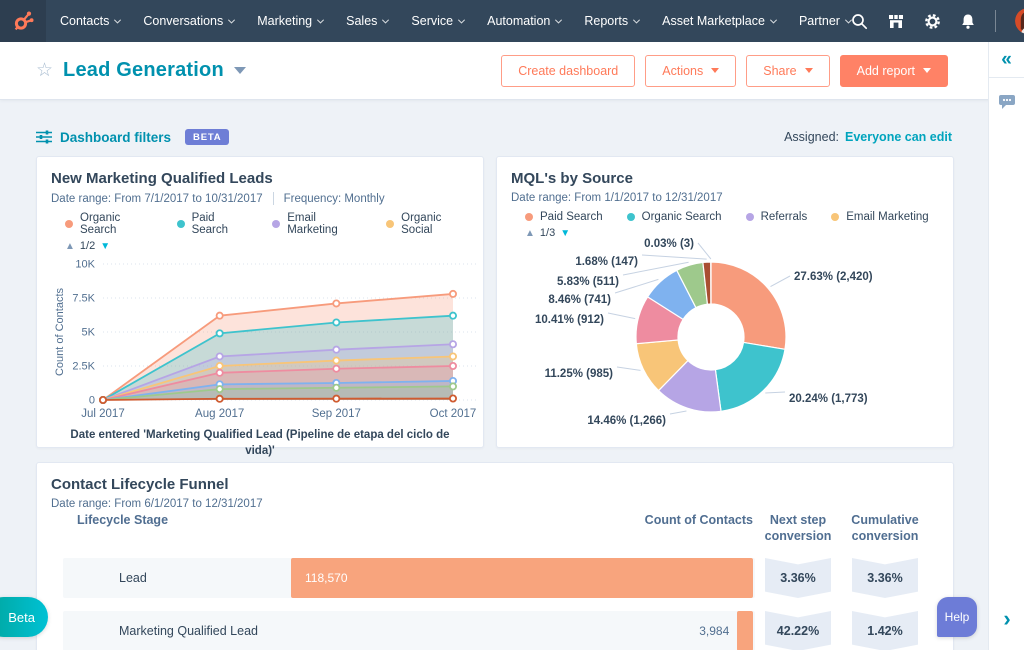 The width and height of the screenshot is (1024, 650). I want to click on legend-dot-icon, so click(276, 224).